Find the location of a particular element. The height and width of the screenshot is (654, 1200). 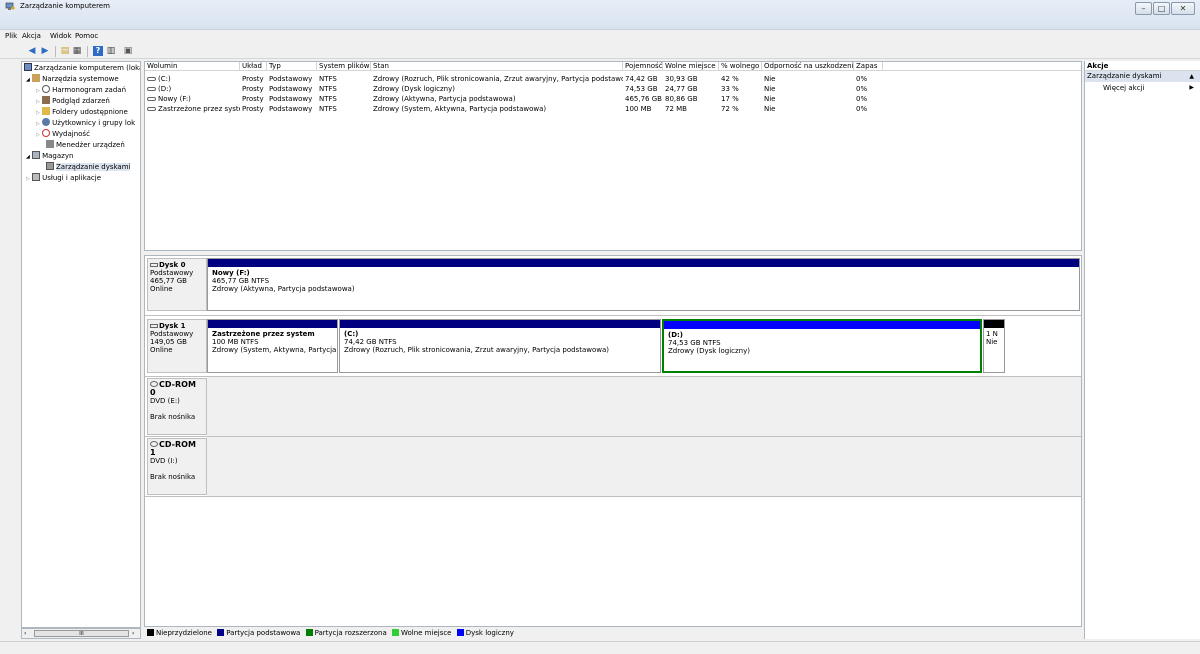

column-header-free-space: Wolne miejsce is located at coordinates (691, 66).